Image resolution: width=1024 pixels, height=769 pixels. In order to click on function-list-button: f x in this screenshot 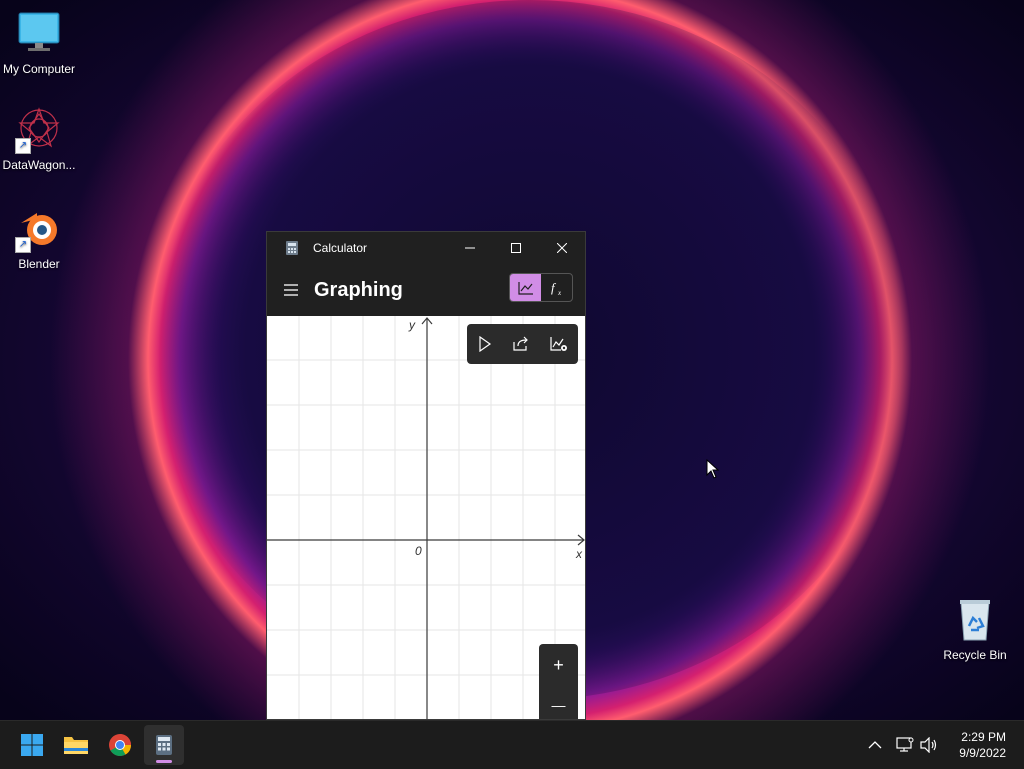, I will do `click(556, 287)`.